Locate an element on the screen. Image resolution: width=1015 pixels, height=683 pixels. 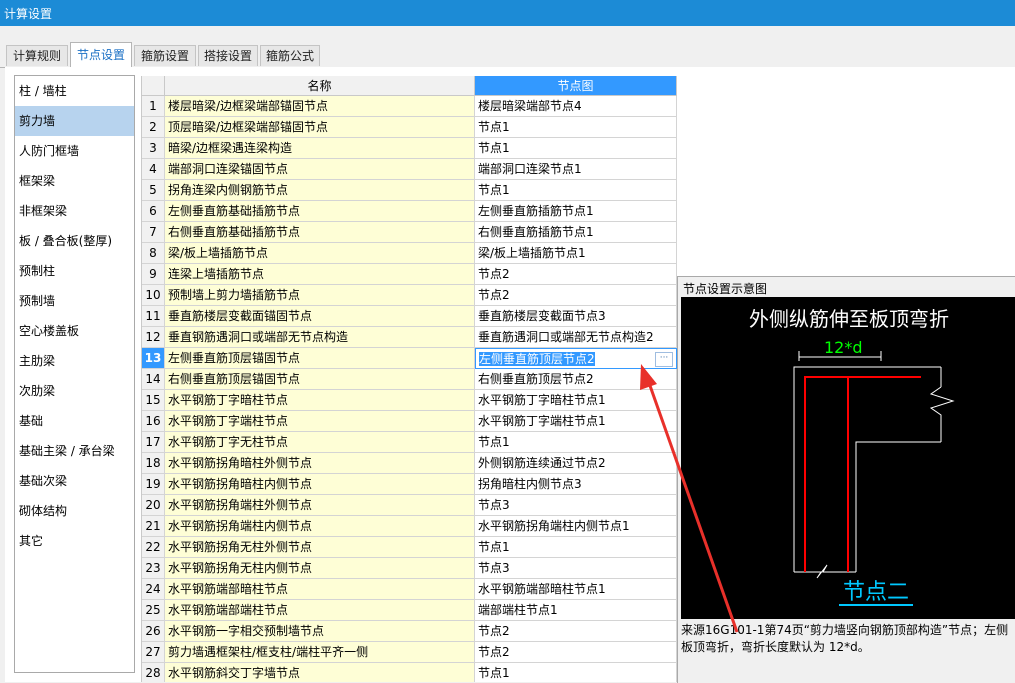
row-node-cell: 垂直筋楼层变截面节点3 is located at coordinates (576, 316).